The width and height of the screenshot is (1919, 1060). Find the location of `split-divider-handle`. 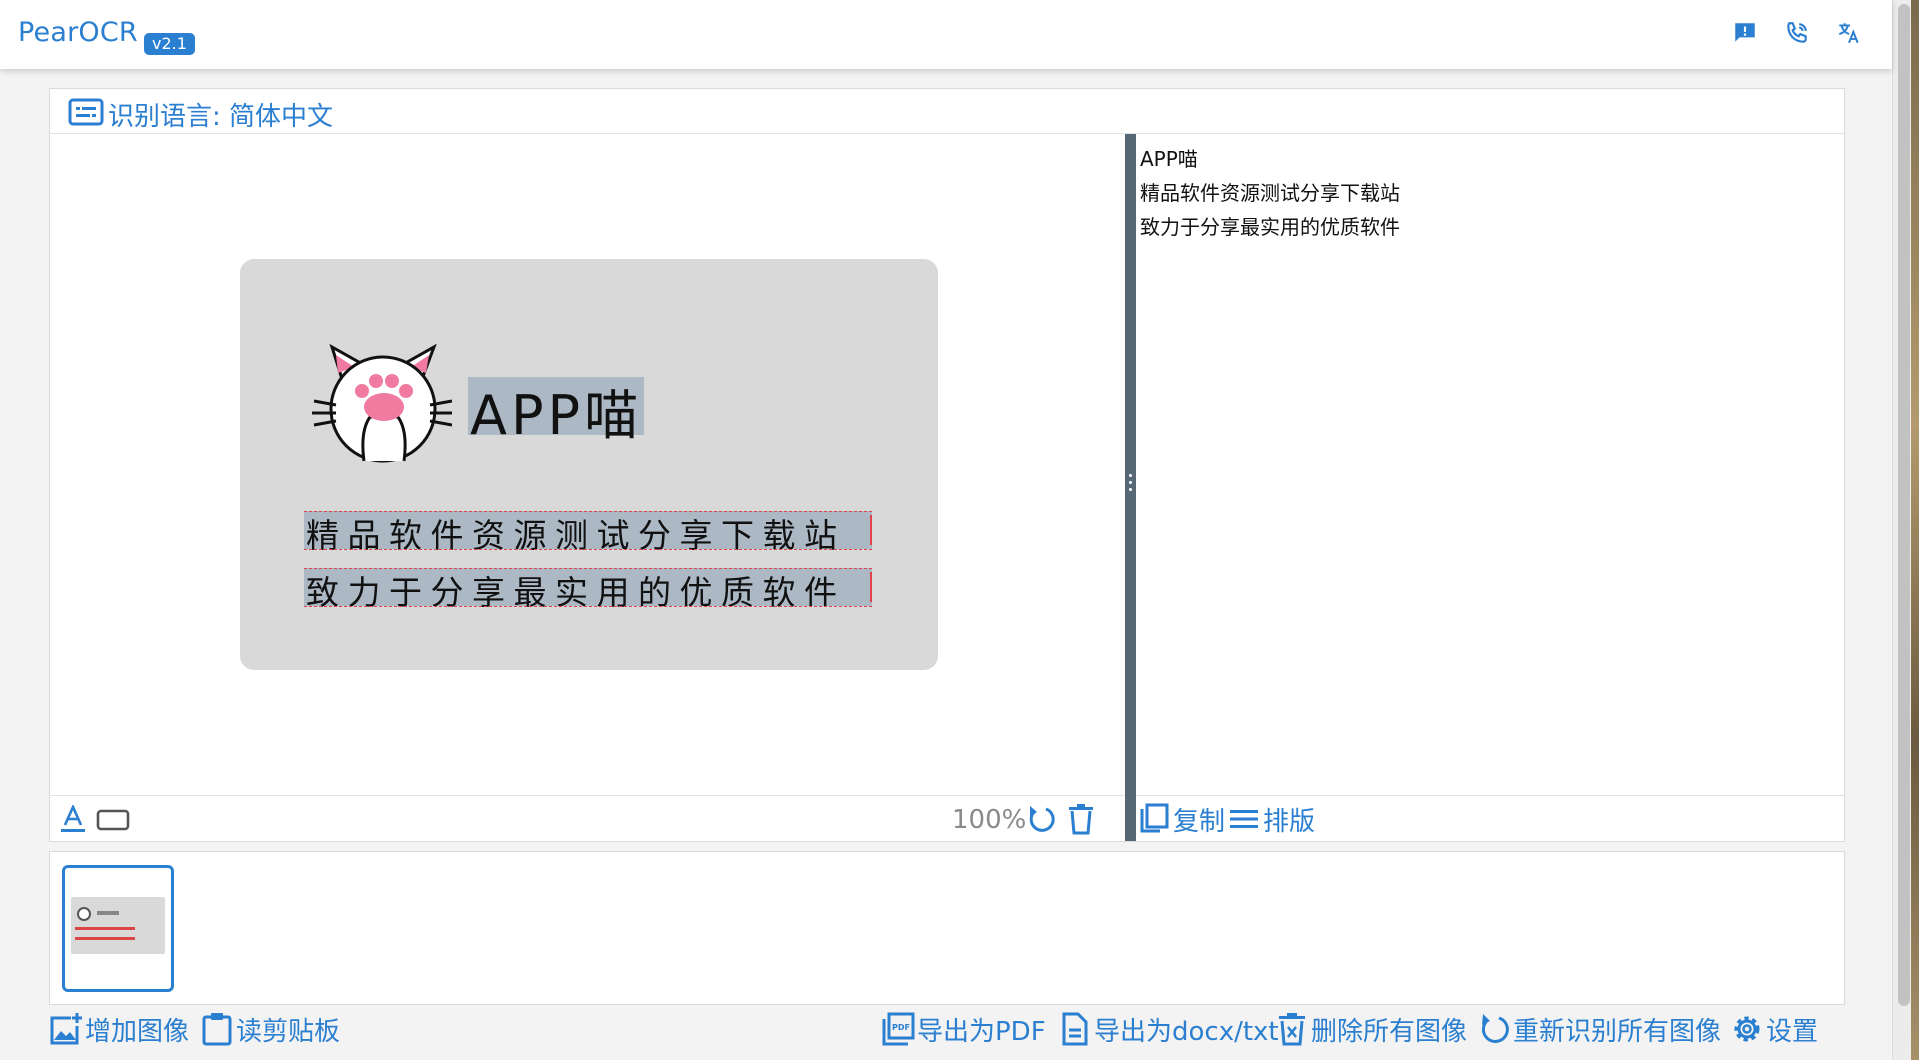

split-divider-handle is located at coordinates (1130, 487).